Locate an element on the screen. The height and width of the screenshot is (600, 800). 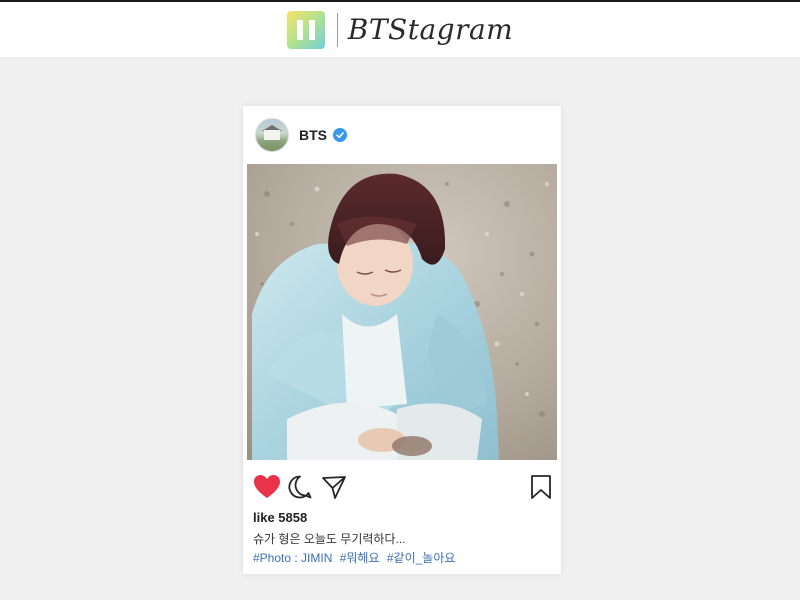
bts-logo-icon is located at coordinates (305, 29).